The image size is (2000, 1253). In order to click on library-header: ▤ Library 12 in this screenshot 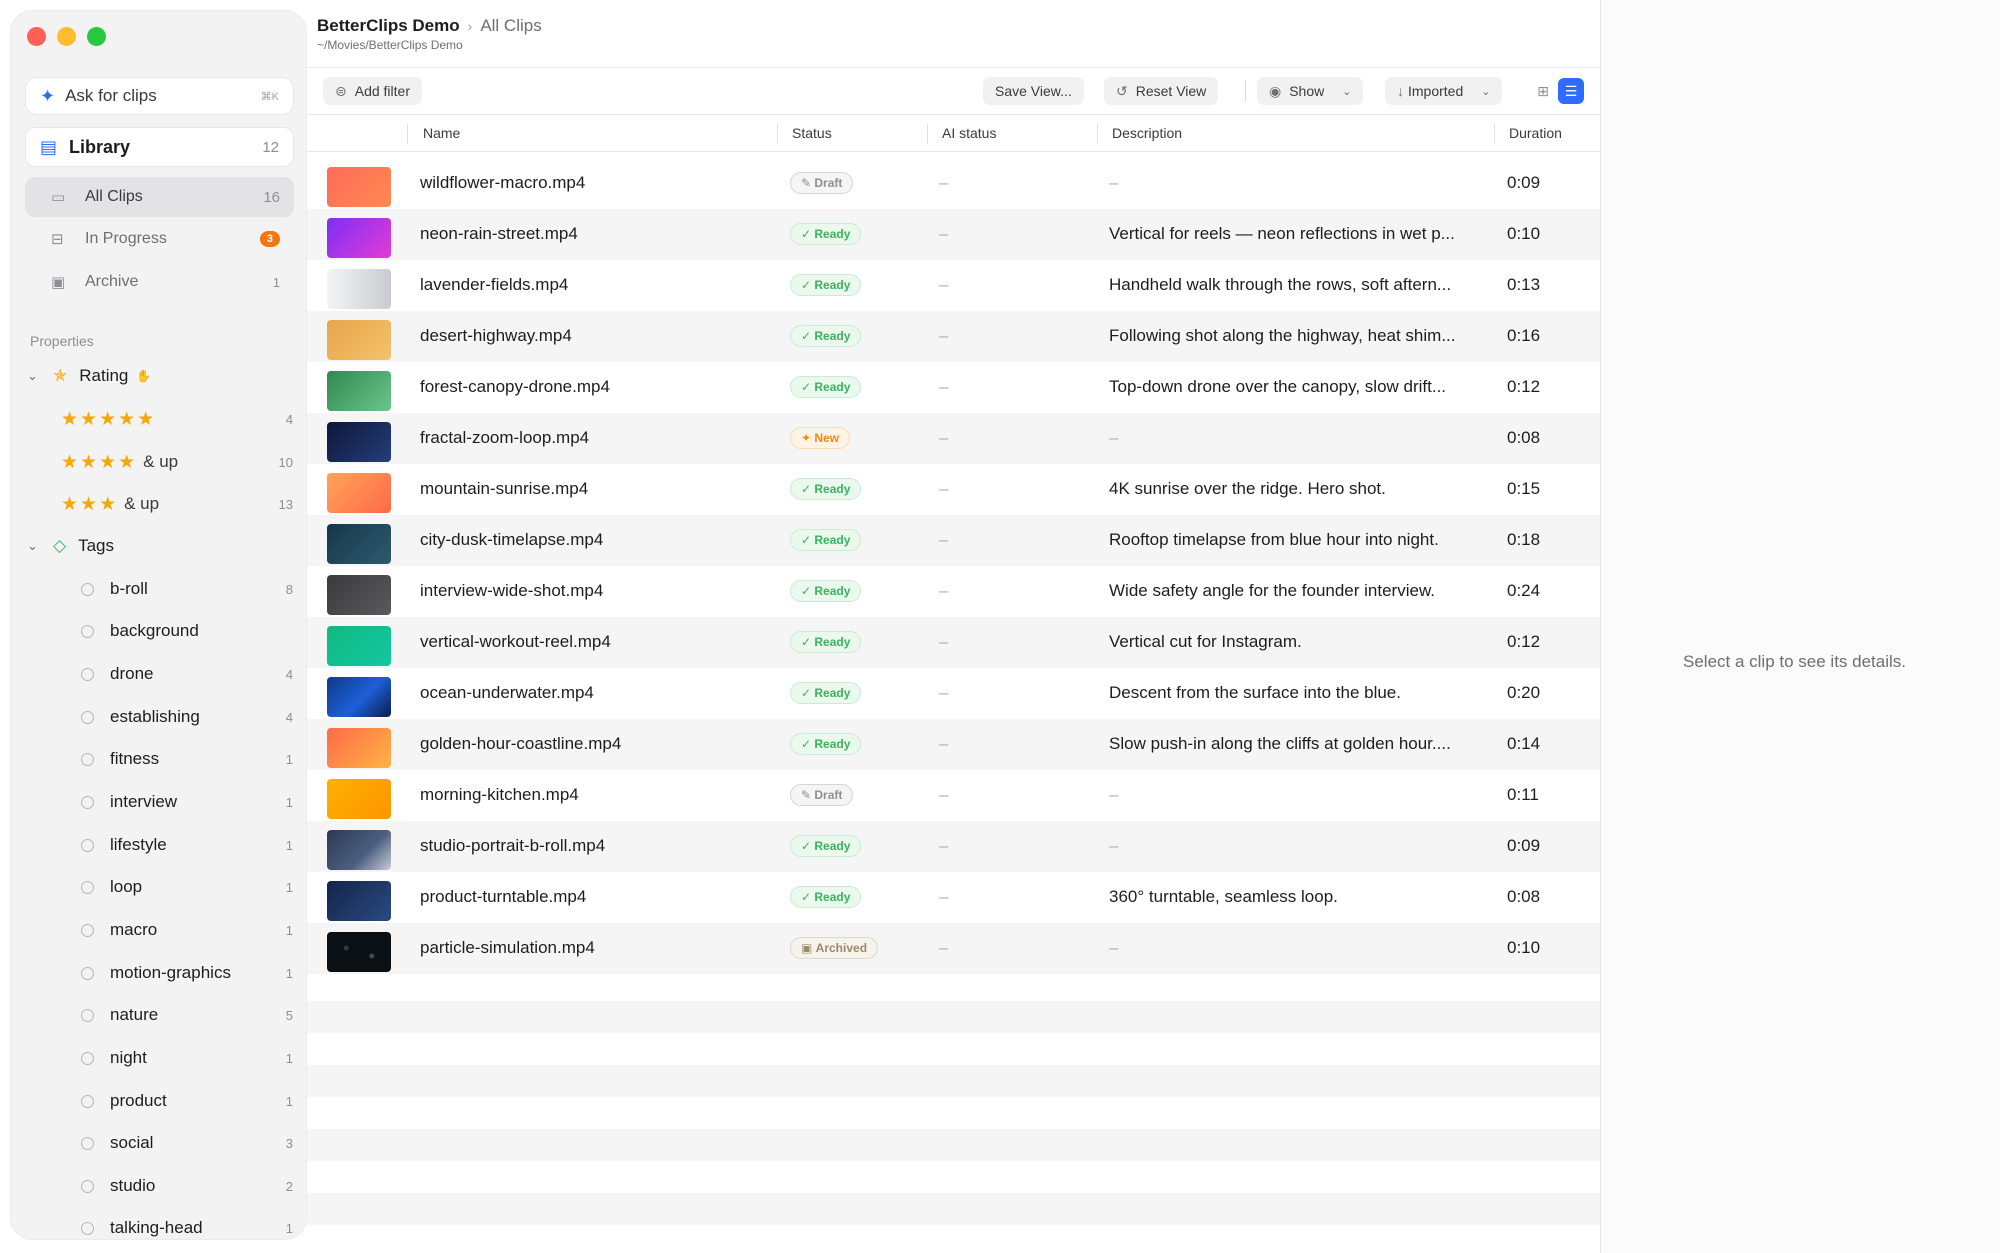, I will do `click(159, 147)`.